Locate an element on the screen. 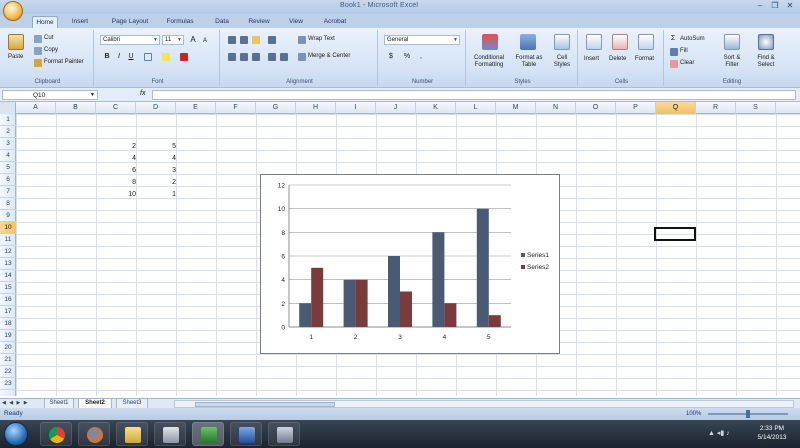 This screenshot has width=800, height=448. row-header-15: 15 is located at coordinates (8, 288).